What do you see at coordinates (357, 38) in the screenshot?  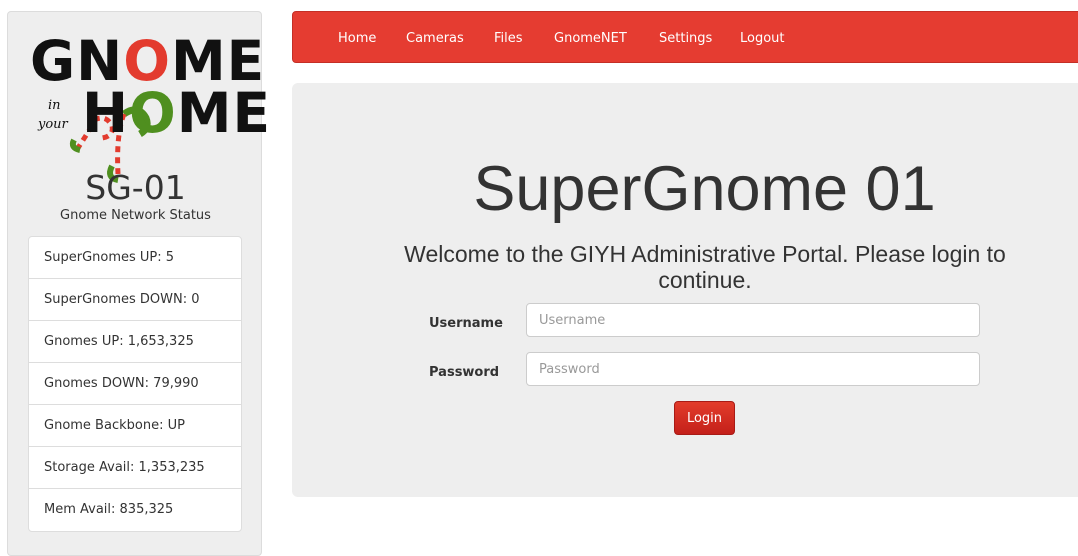 I see `nav-home-link: Home` at bounding box center [357, 38].